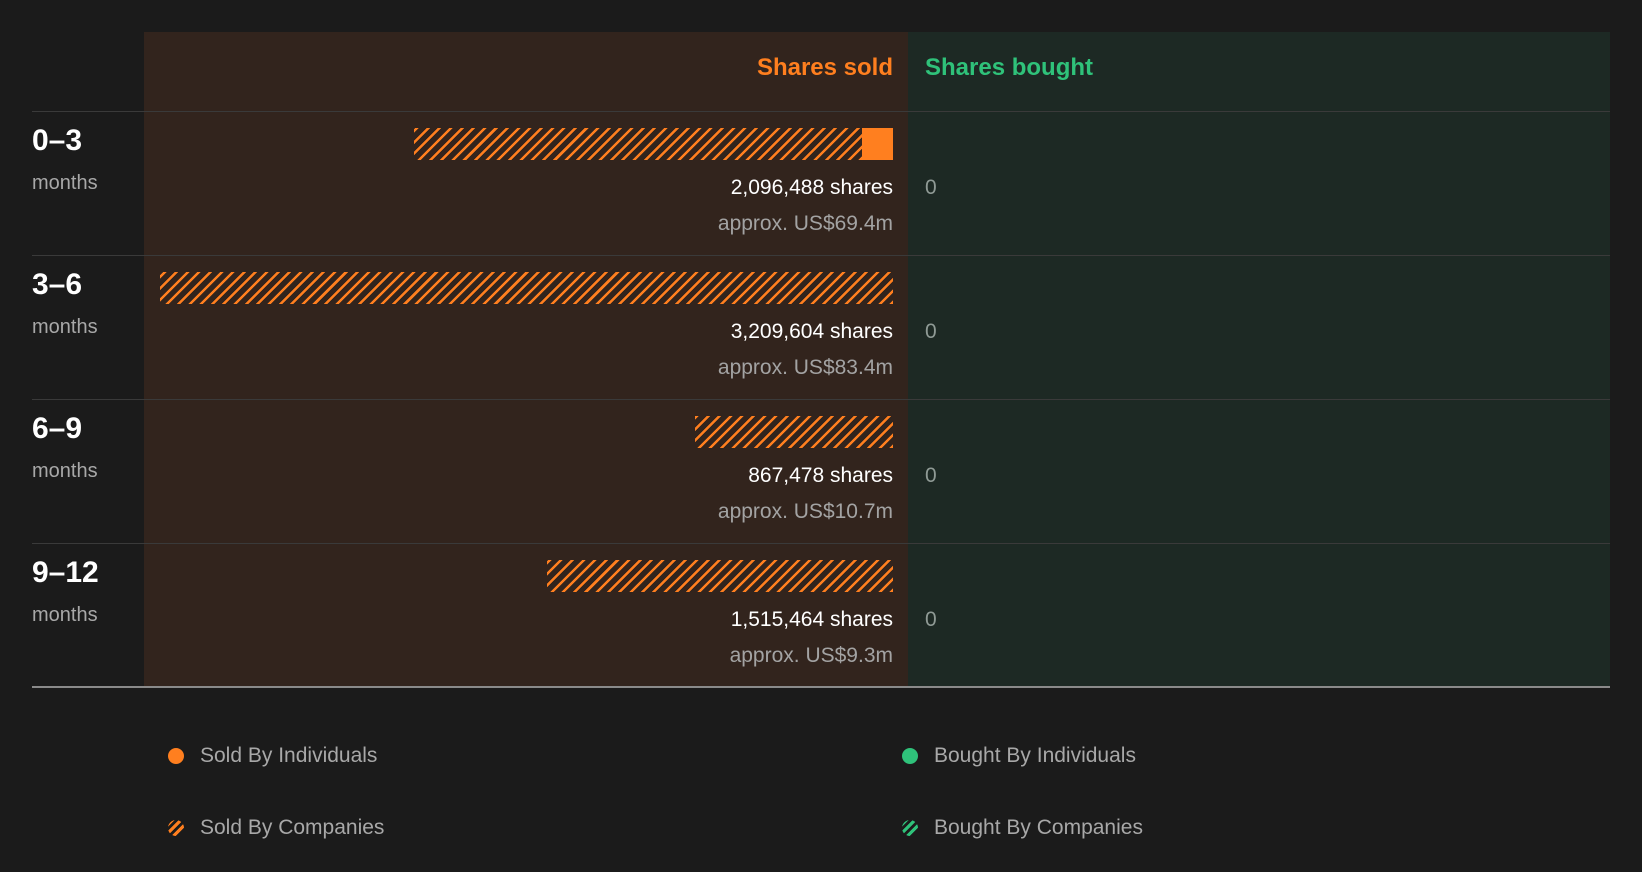 This screenshot has width=1642, height=872. I want to click on approx-value: approx. US$10.7m, so click(805, 511).